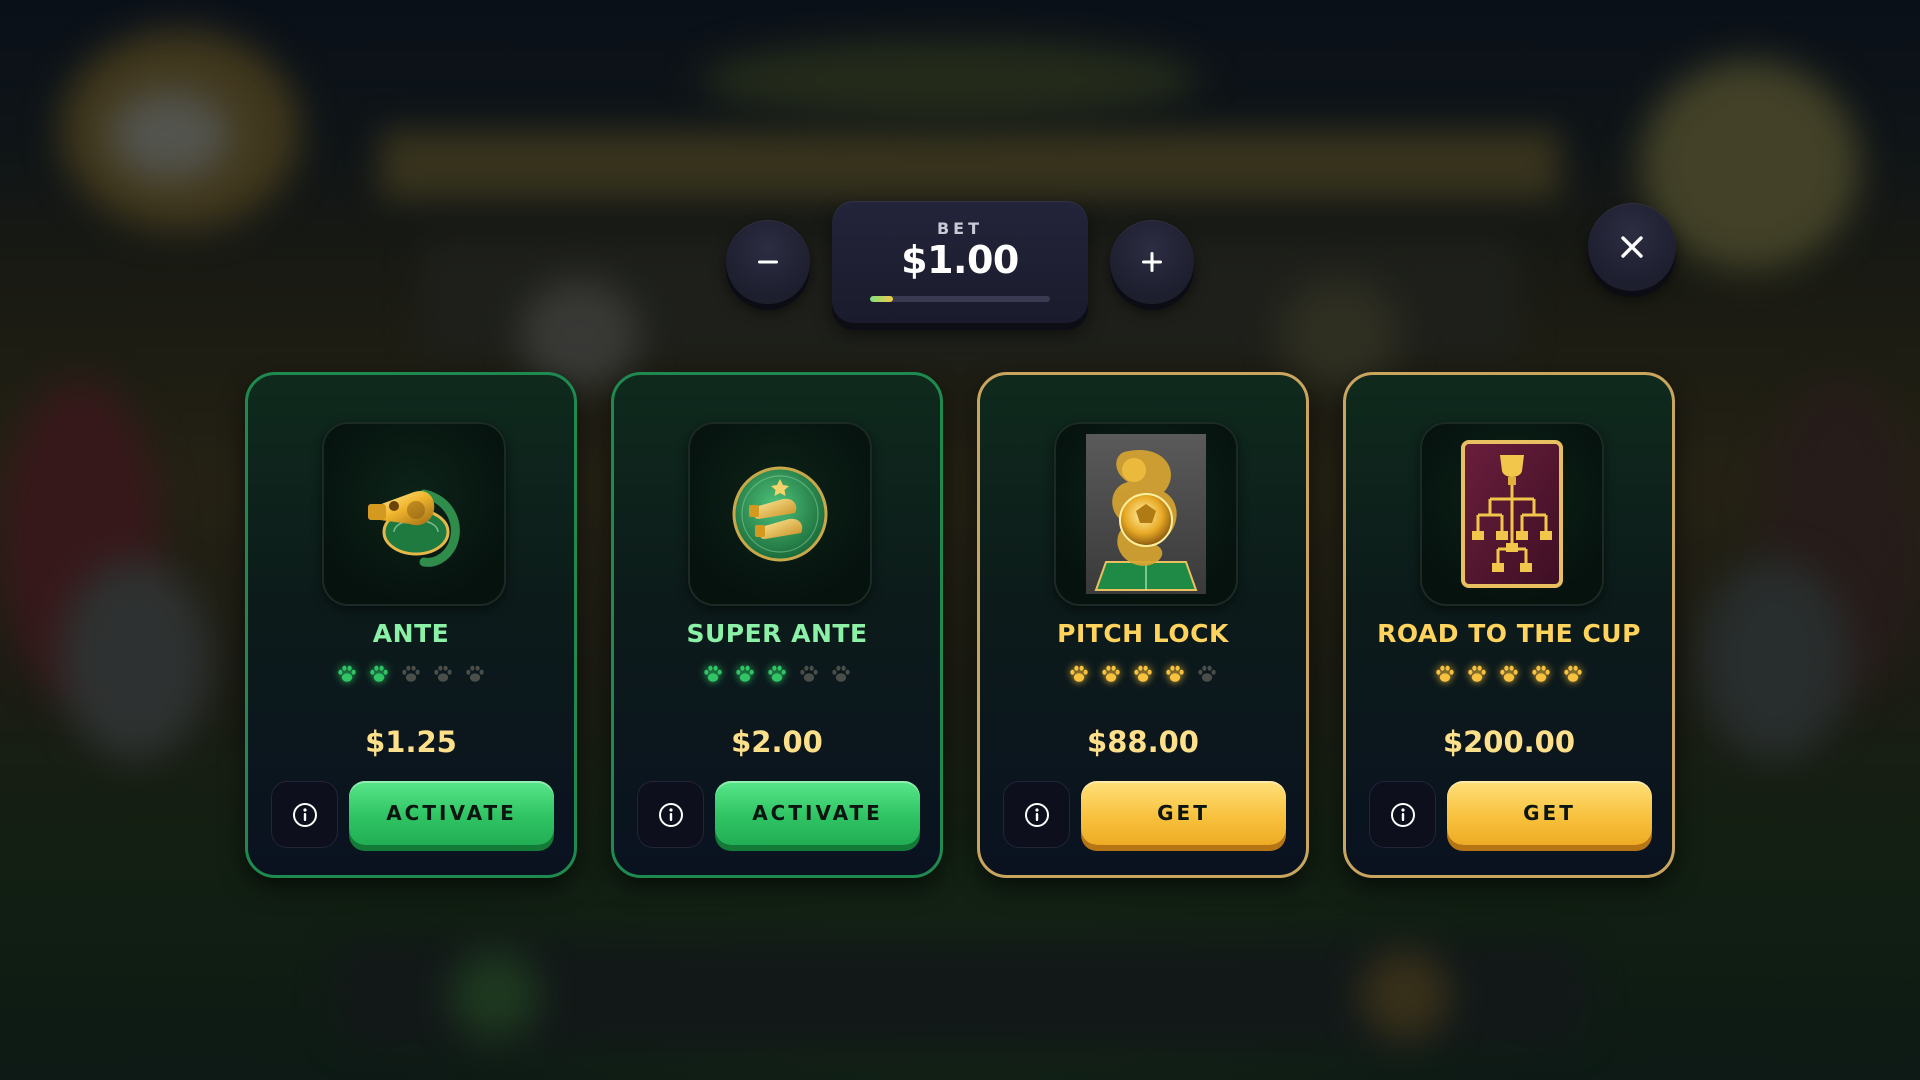 The image size is (1920, 1080). I want to click on whistle-icon, so click(414, 528).